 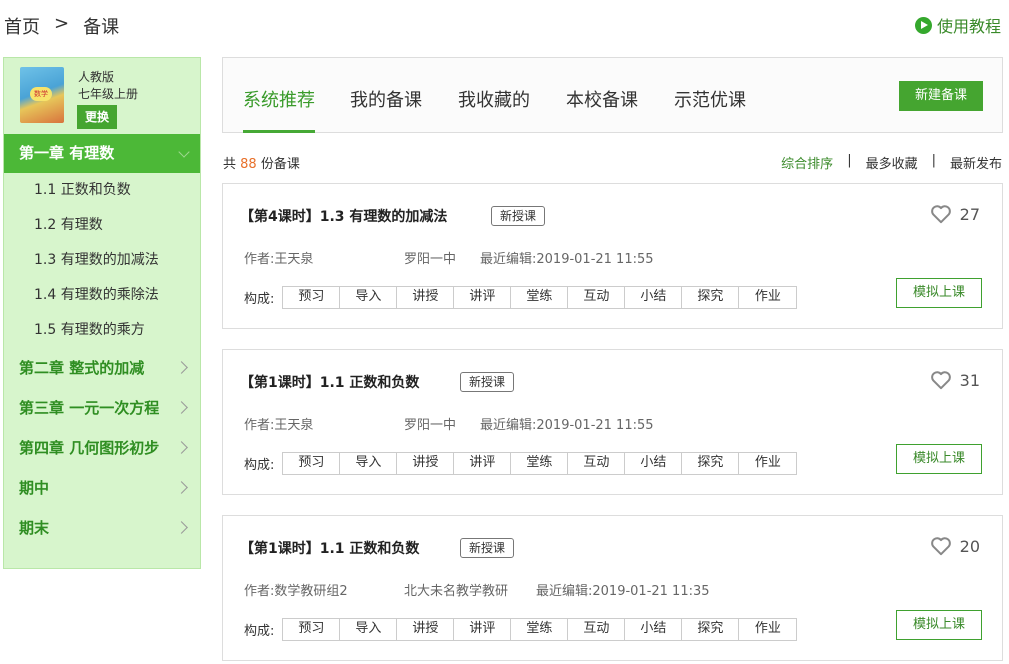 I want to click on sidebar-chapter: 第二章 整式的加减, so click(x=102, y=368).